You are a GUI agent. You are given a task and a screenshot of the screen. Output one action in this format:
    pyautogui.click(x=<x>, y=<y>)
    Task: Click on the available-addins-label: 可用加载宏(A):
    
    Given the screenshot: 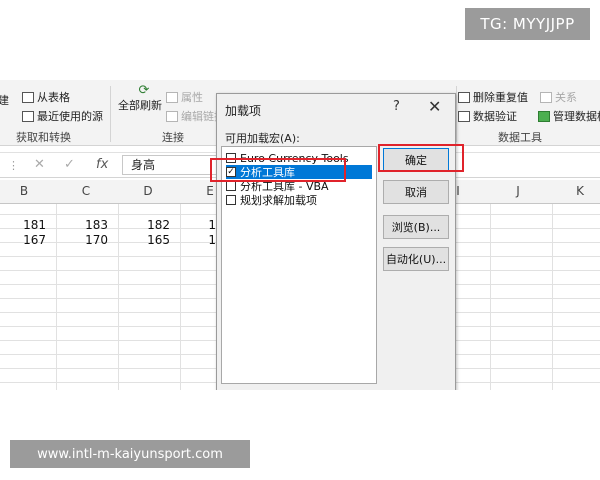 What is the action you would take?
    pyautogui.click(x=262, y=138)
    